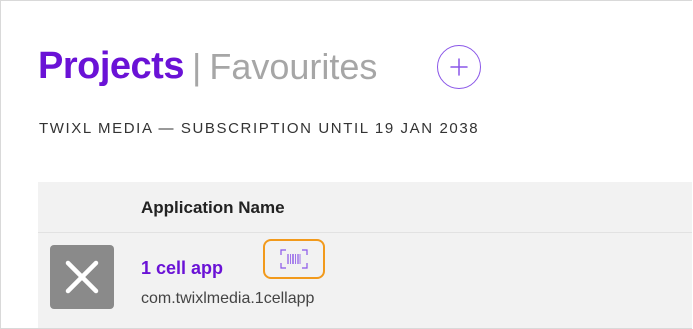 This screenshot has width=693, height=329. Describe the element at coordinates (182, 268) in the screenshot. I see `app-name-link: 1 cell app` at that location.